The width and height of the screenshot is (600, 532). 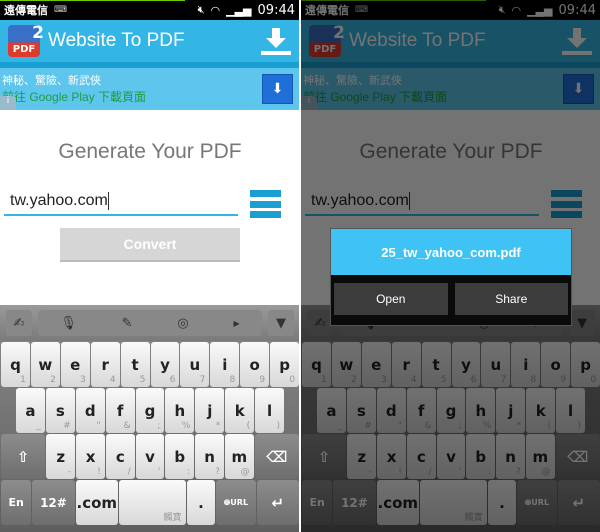 I want to click on key-o: o9, so click(x=255, y=364).